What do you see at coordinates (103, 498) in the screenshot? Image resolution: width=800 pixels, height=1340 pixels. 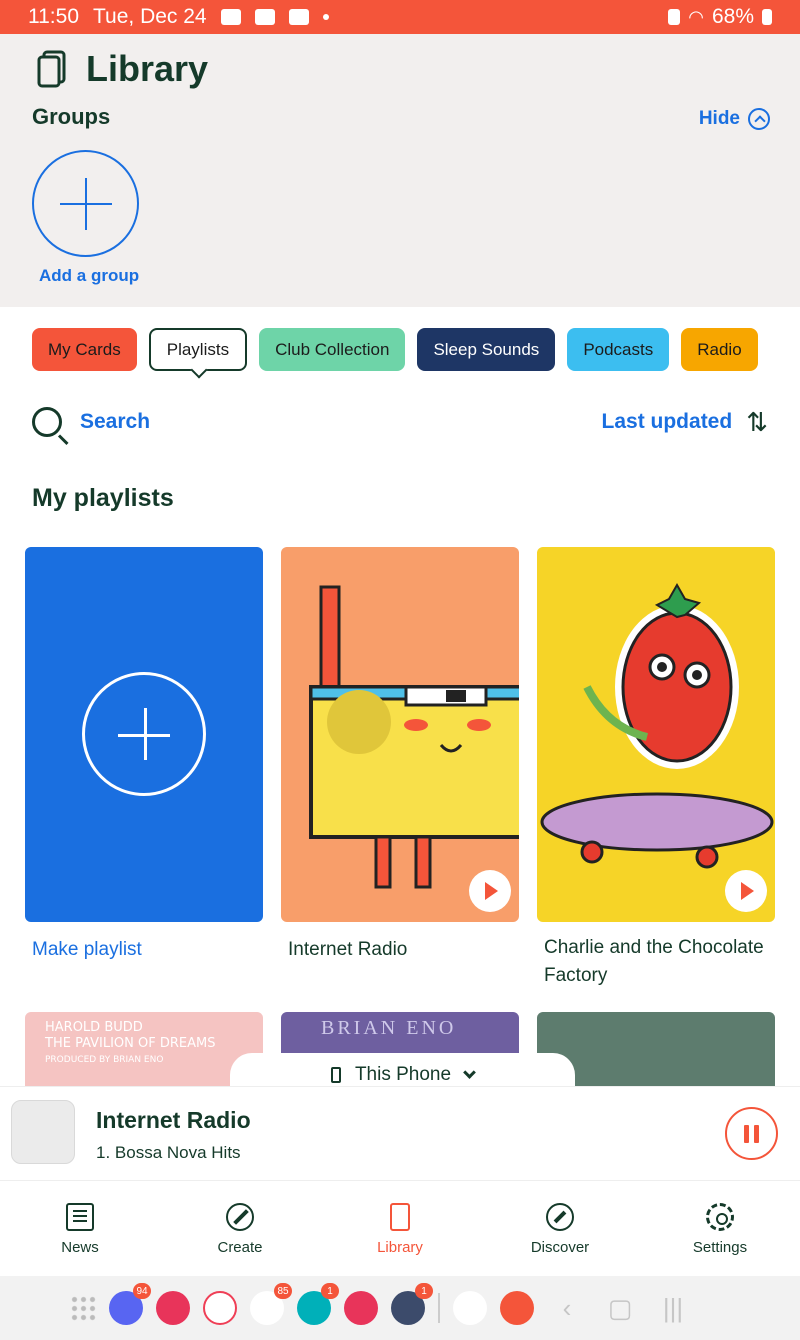 I see `section-title: My playlists` at bounding box center [103, 498].